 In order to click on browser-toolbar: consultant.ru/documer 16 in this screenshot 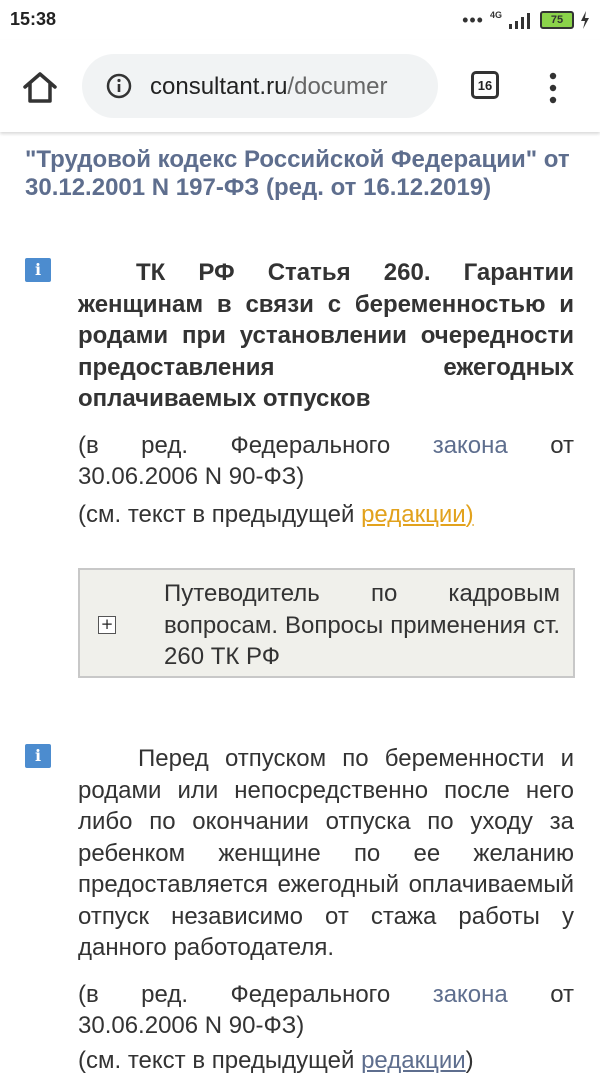, I will do `click(300, 86)`.